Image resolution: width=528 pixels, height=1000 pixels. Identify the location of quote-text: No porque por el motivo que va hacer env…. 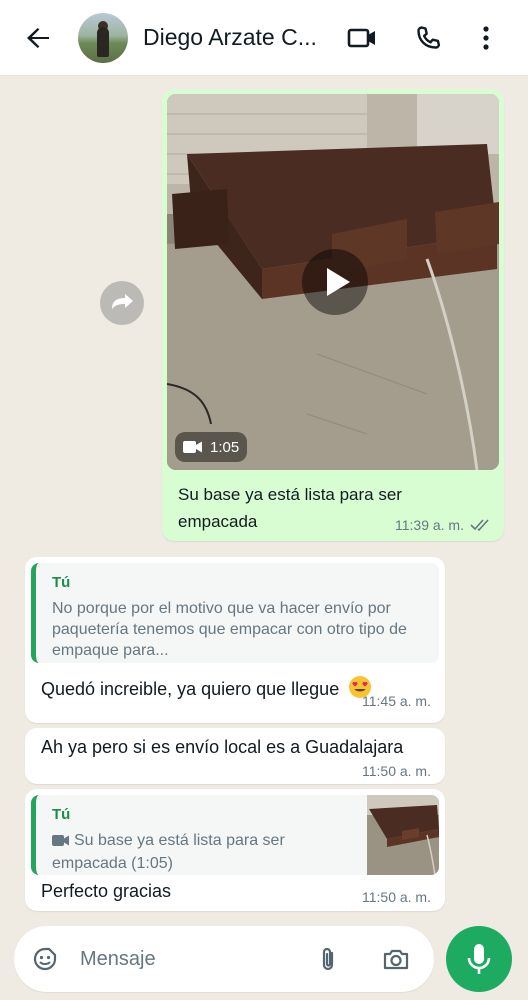
(229, 629).